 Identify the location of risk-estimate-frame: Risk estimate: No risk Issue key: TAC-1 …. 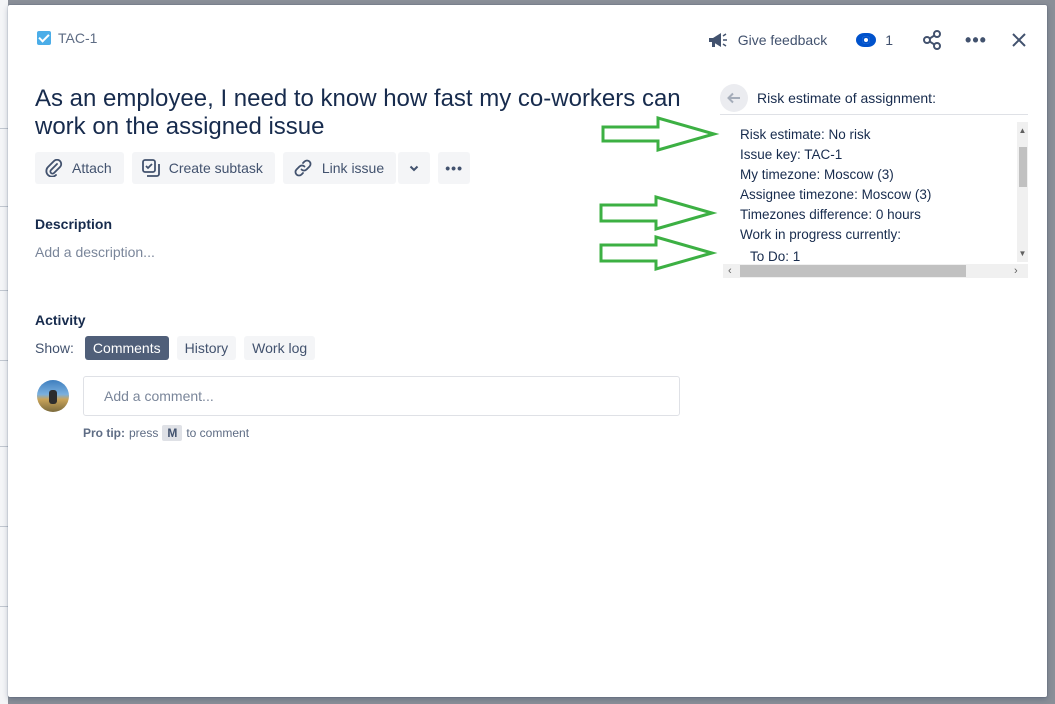
(875, 200).